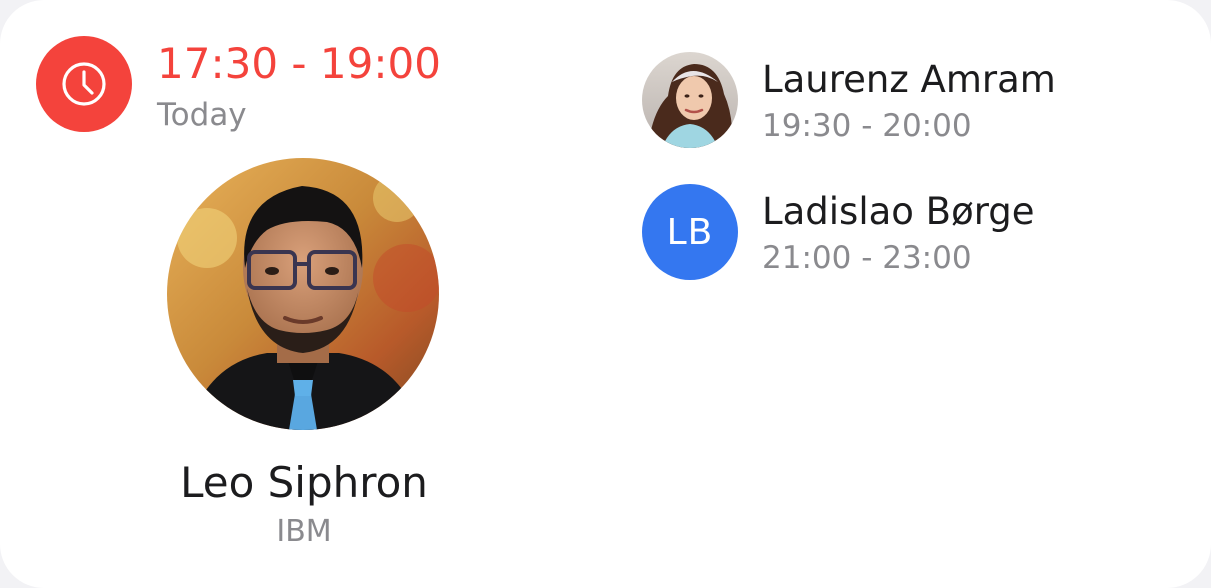  What do you see at coordinates (299, 63) in the screenshot?
I see `current-meeting-time: 17:30 - 19:00` at bounding box center [299, 63].